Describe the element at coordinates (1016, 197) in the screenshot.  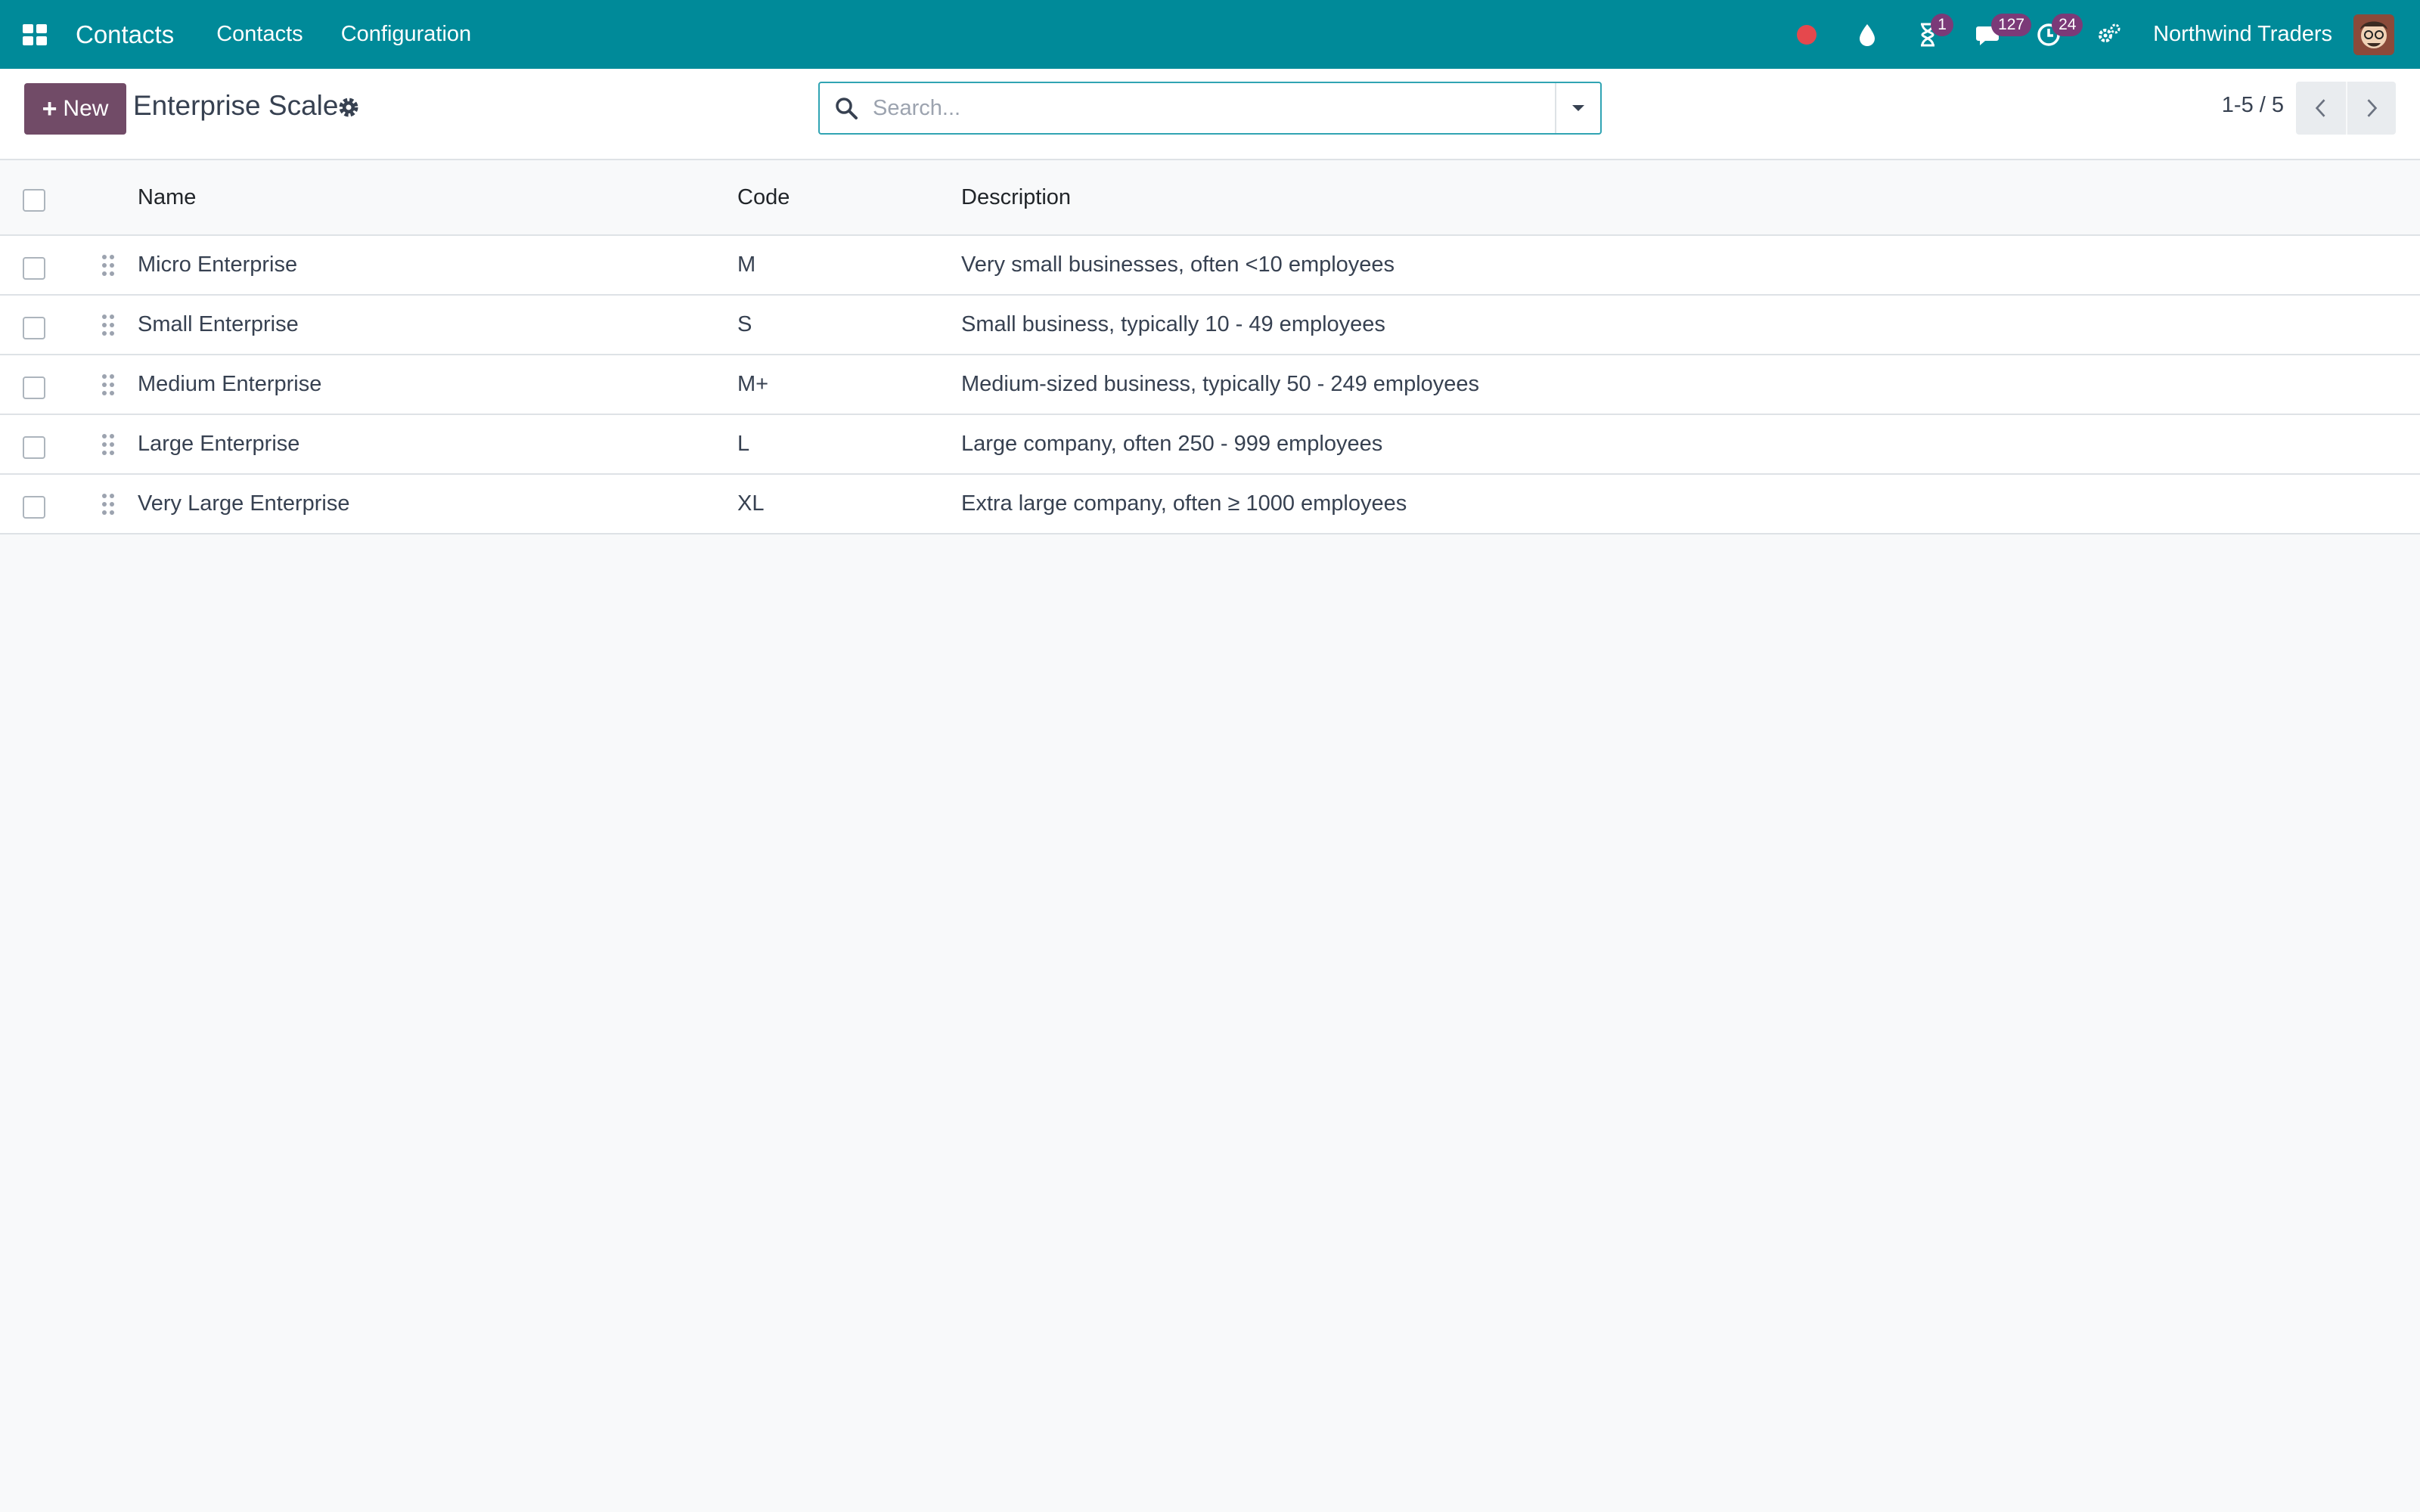
I see `column-header-description: Description` at that location.